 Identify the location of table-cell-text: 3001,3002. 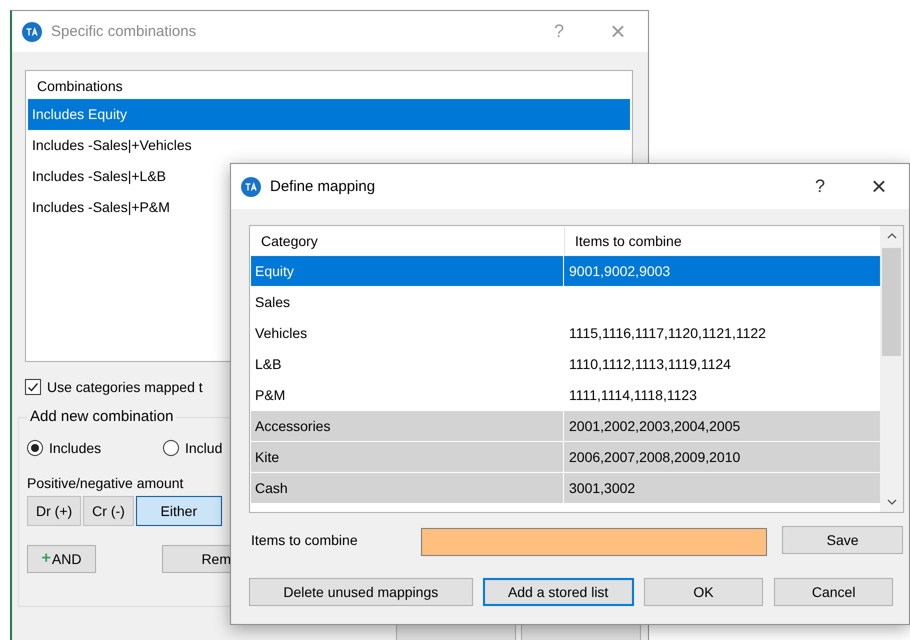
(602, 488).